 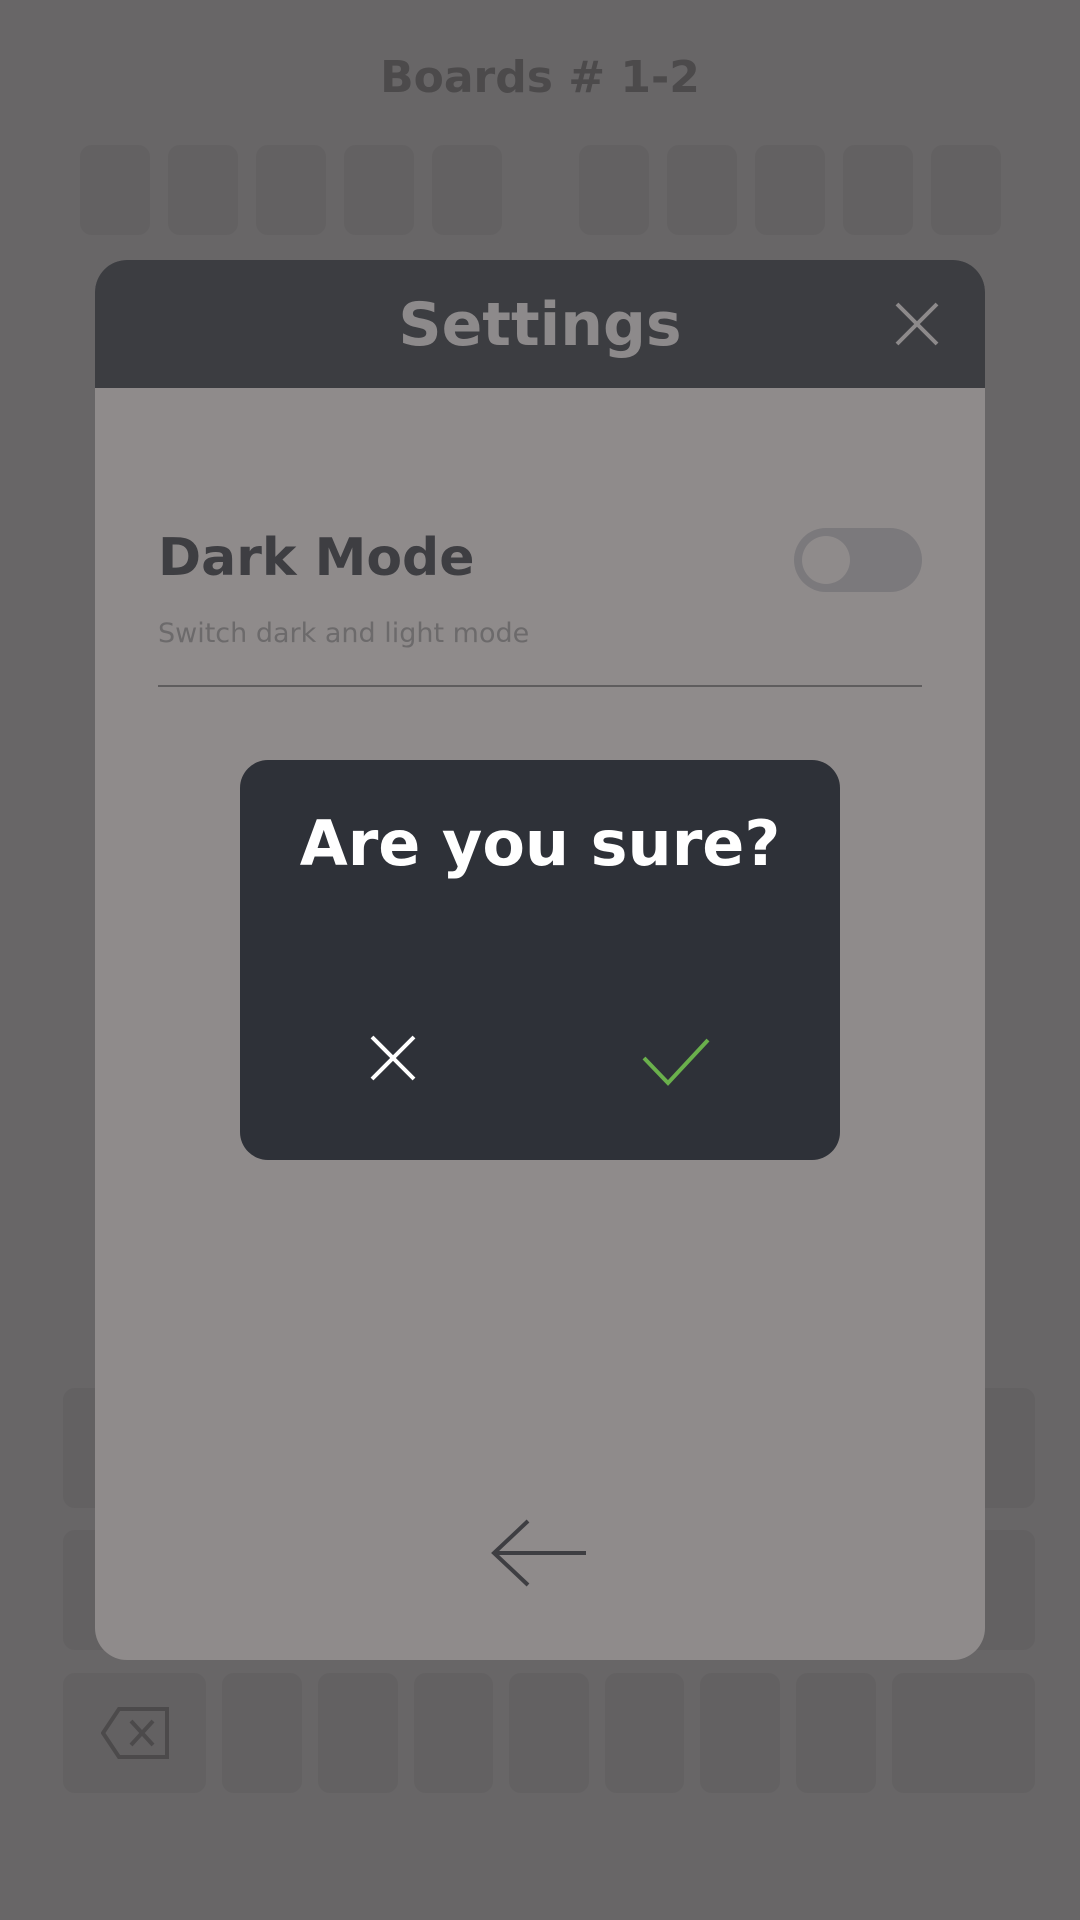 What do you see at coordinates (540, 1553) in the screenshot?
I see `back-button` at bounding box center [540, 1553].